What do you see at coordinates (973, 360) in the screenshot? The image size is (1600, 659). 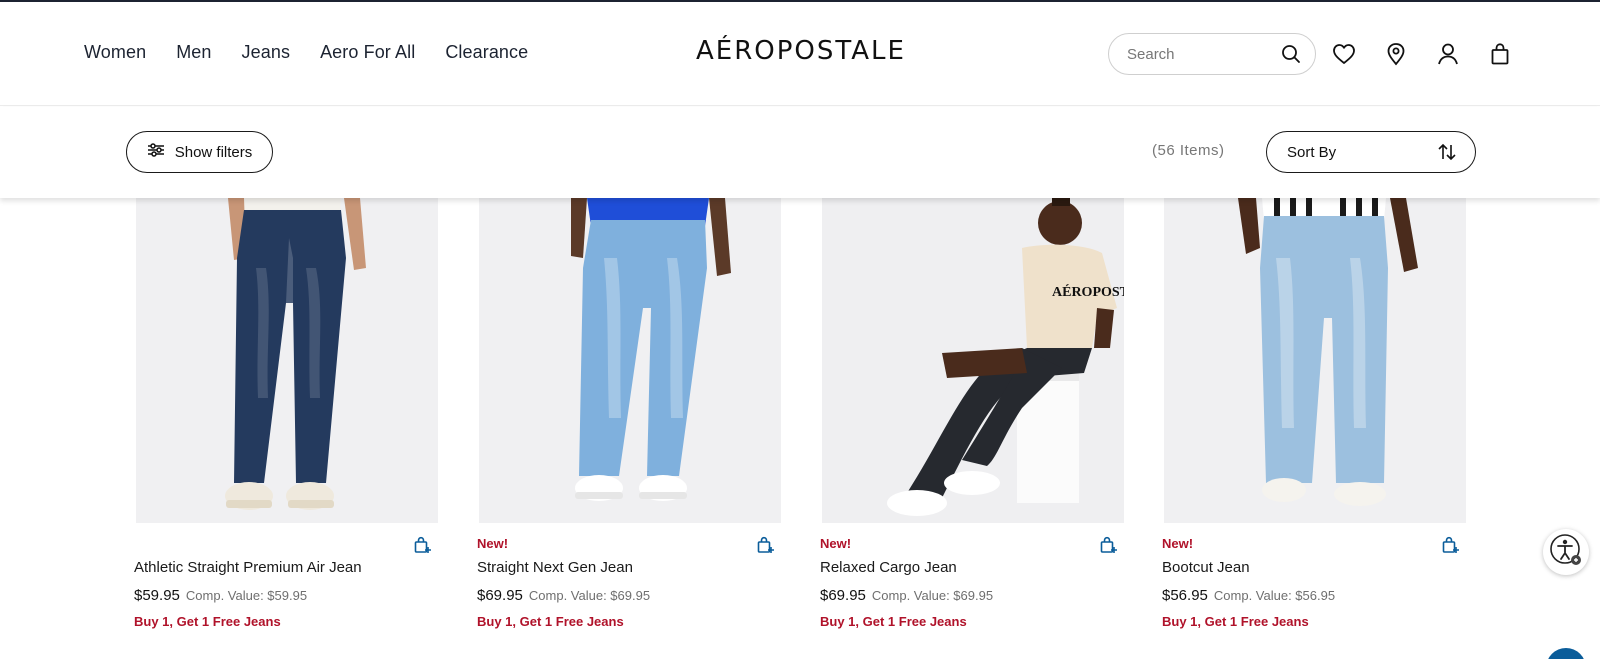 I see `product-image: AÉROPOSTALE` at bounding box center [973, 360].